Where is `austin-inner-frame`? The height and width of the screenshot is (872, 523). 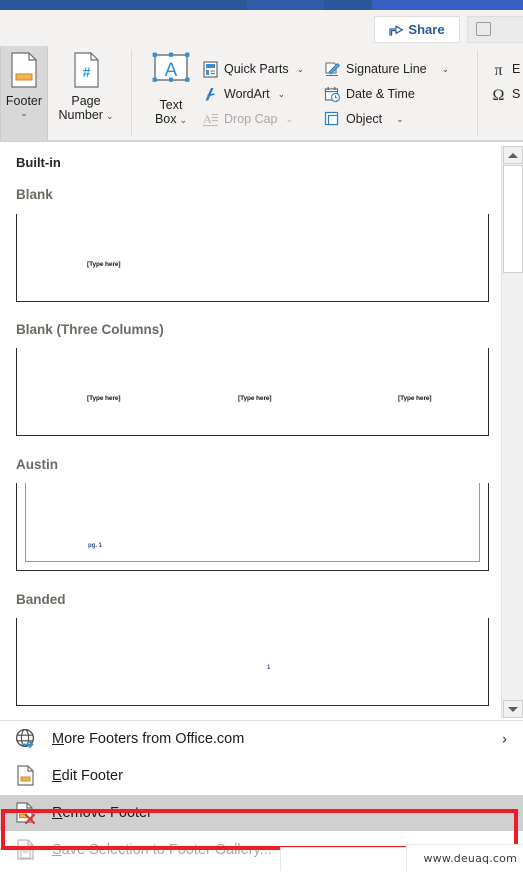 austin-inner-frame is located at coordinates (252, 522).